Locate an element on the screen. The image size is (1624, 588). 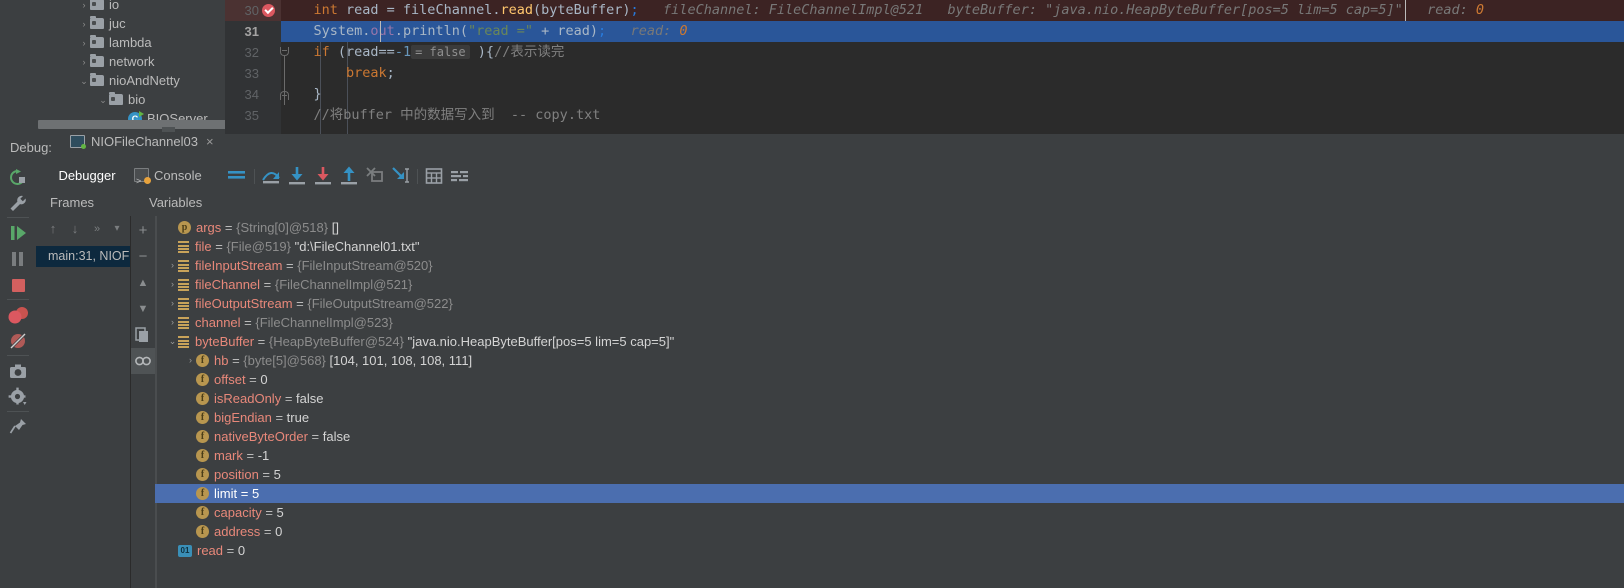
project-tree-item-juc: › juc is located at coordinates (63, 23).